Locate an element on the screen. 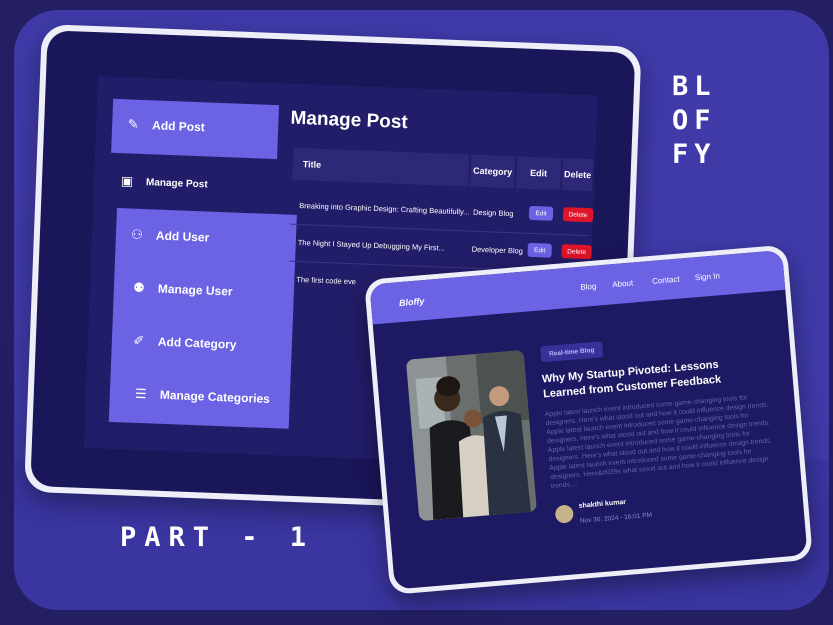 This screenshot has width=833, height=625. author-name: shakthi kumar is located at coordinates (602, 504).